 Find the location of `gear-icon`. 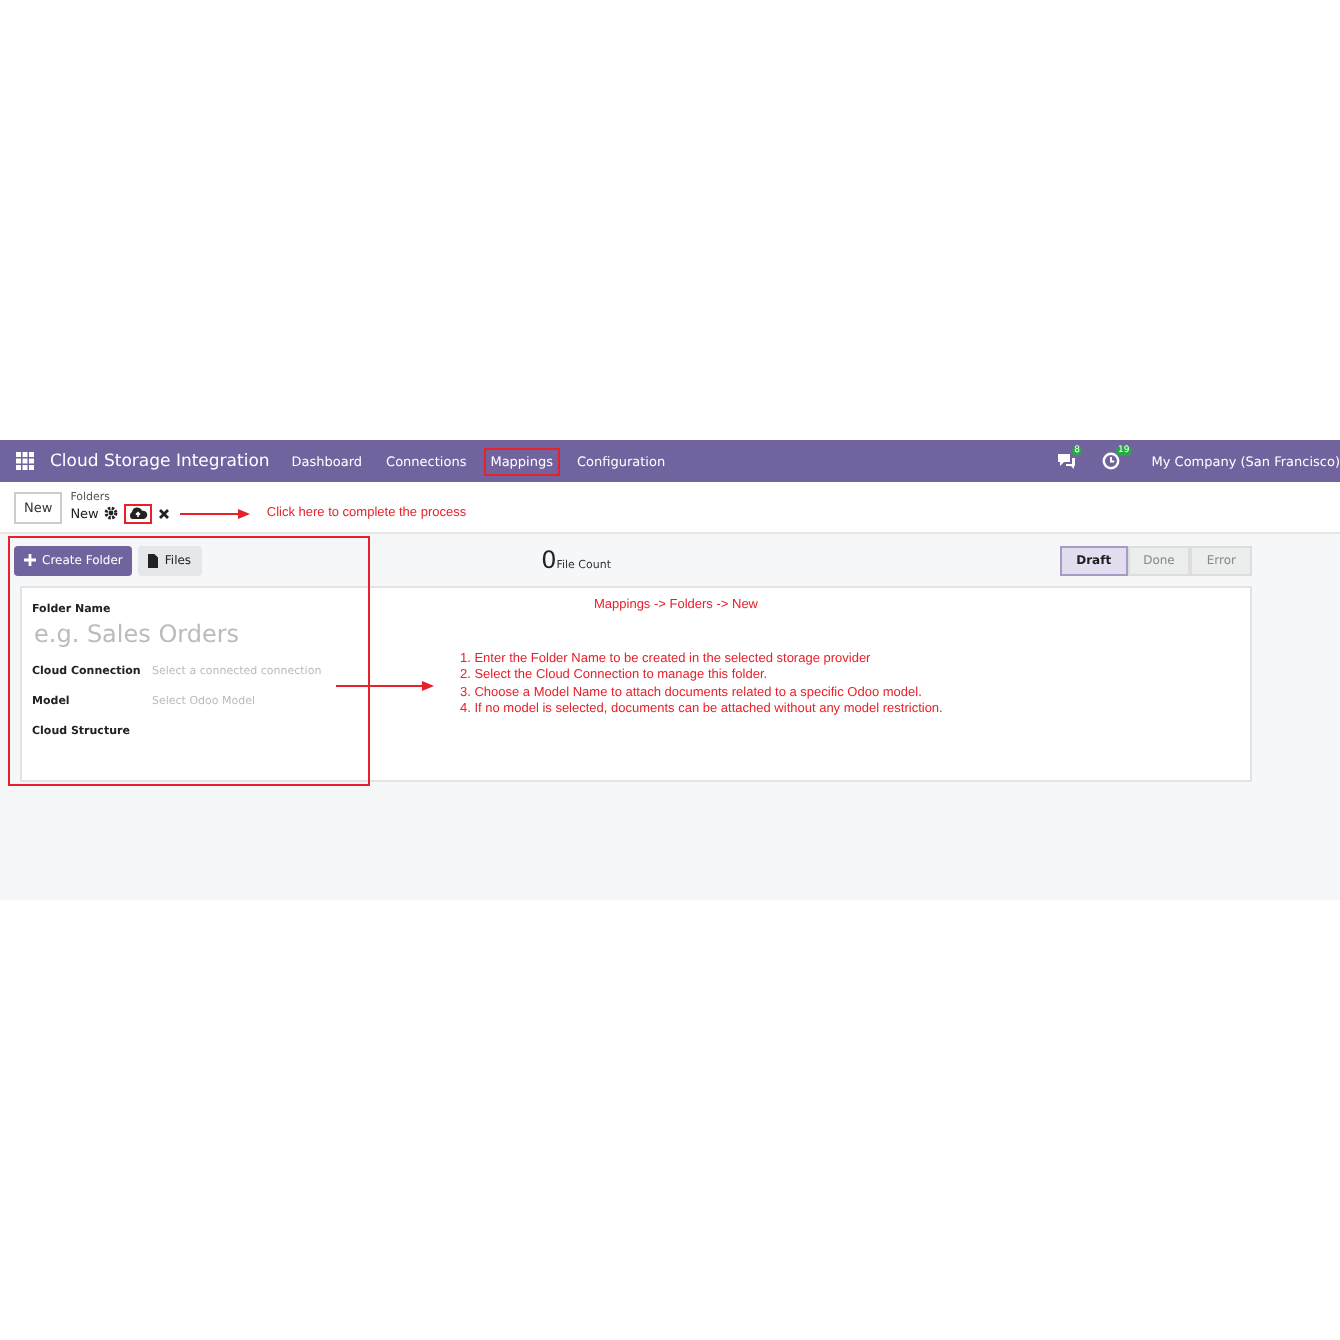

gear-icon is located at coordinates (111, 513).